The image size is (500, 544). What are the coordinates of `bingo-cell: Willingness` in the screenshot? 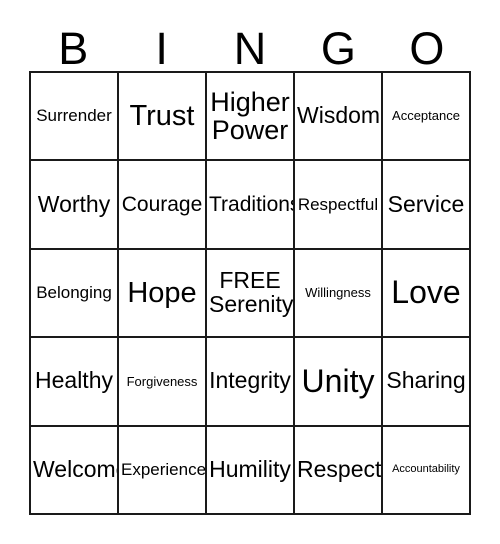 It's located at (339, 294).